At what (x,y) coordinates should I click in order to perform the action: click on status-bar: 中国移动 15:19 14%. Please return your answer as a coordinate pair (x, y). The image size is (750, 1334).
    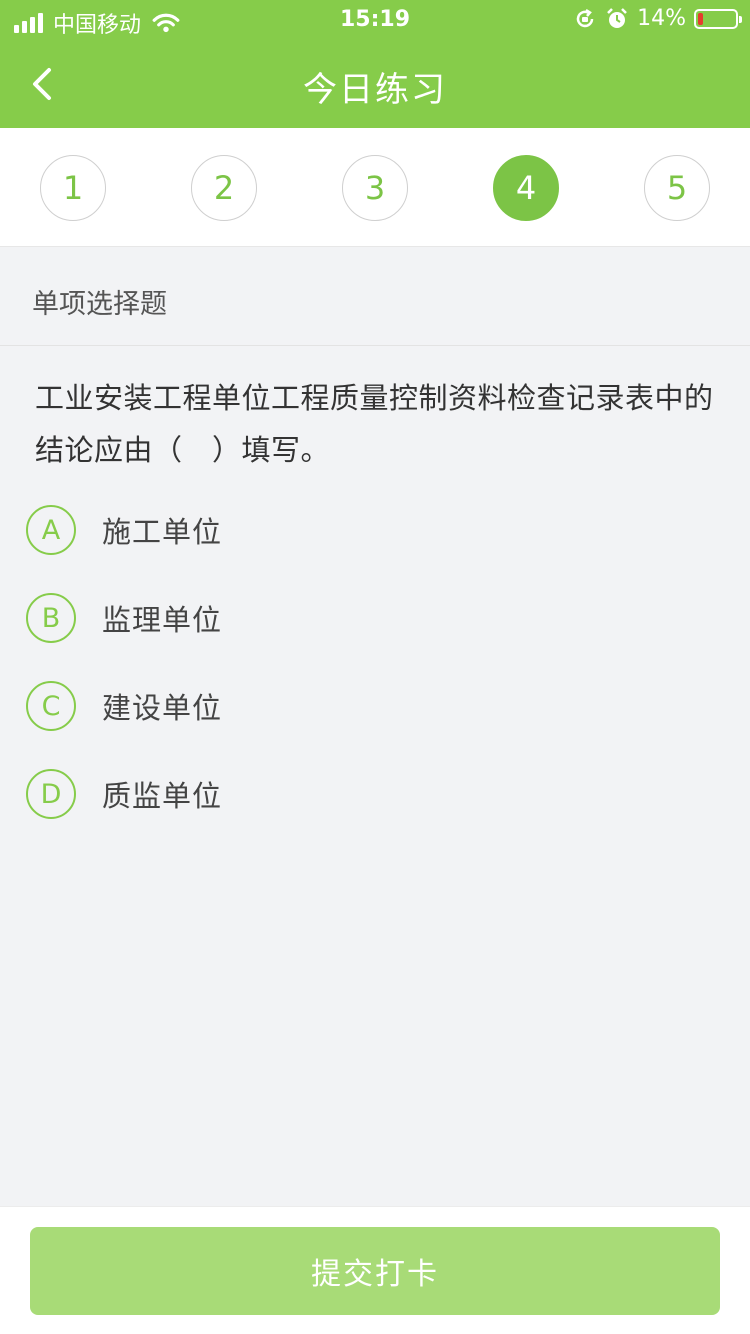
    Looking at the image, I should click on (375, 20).